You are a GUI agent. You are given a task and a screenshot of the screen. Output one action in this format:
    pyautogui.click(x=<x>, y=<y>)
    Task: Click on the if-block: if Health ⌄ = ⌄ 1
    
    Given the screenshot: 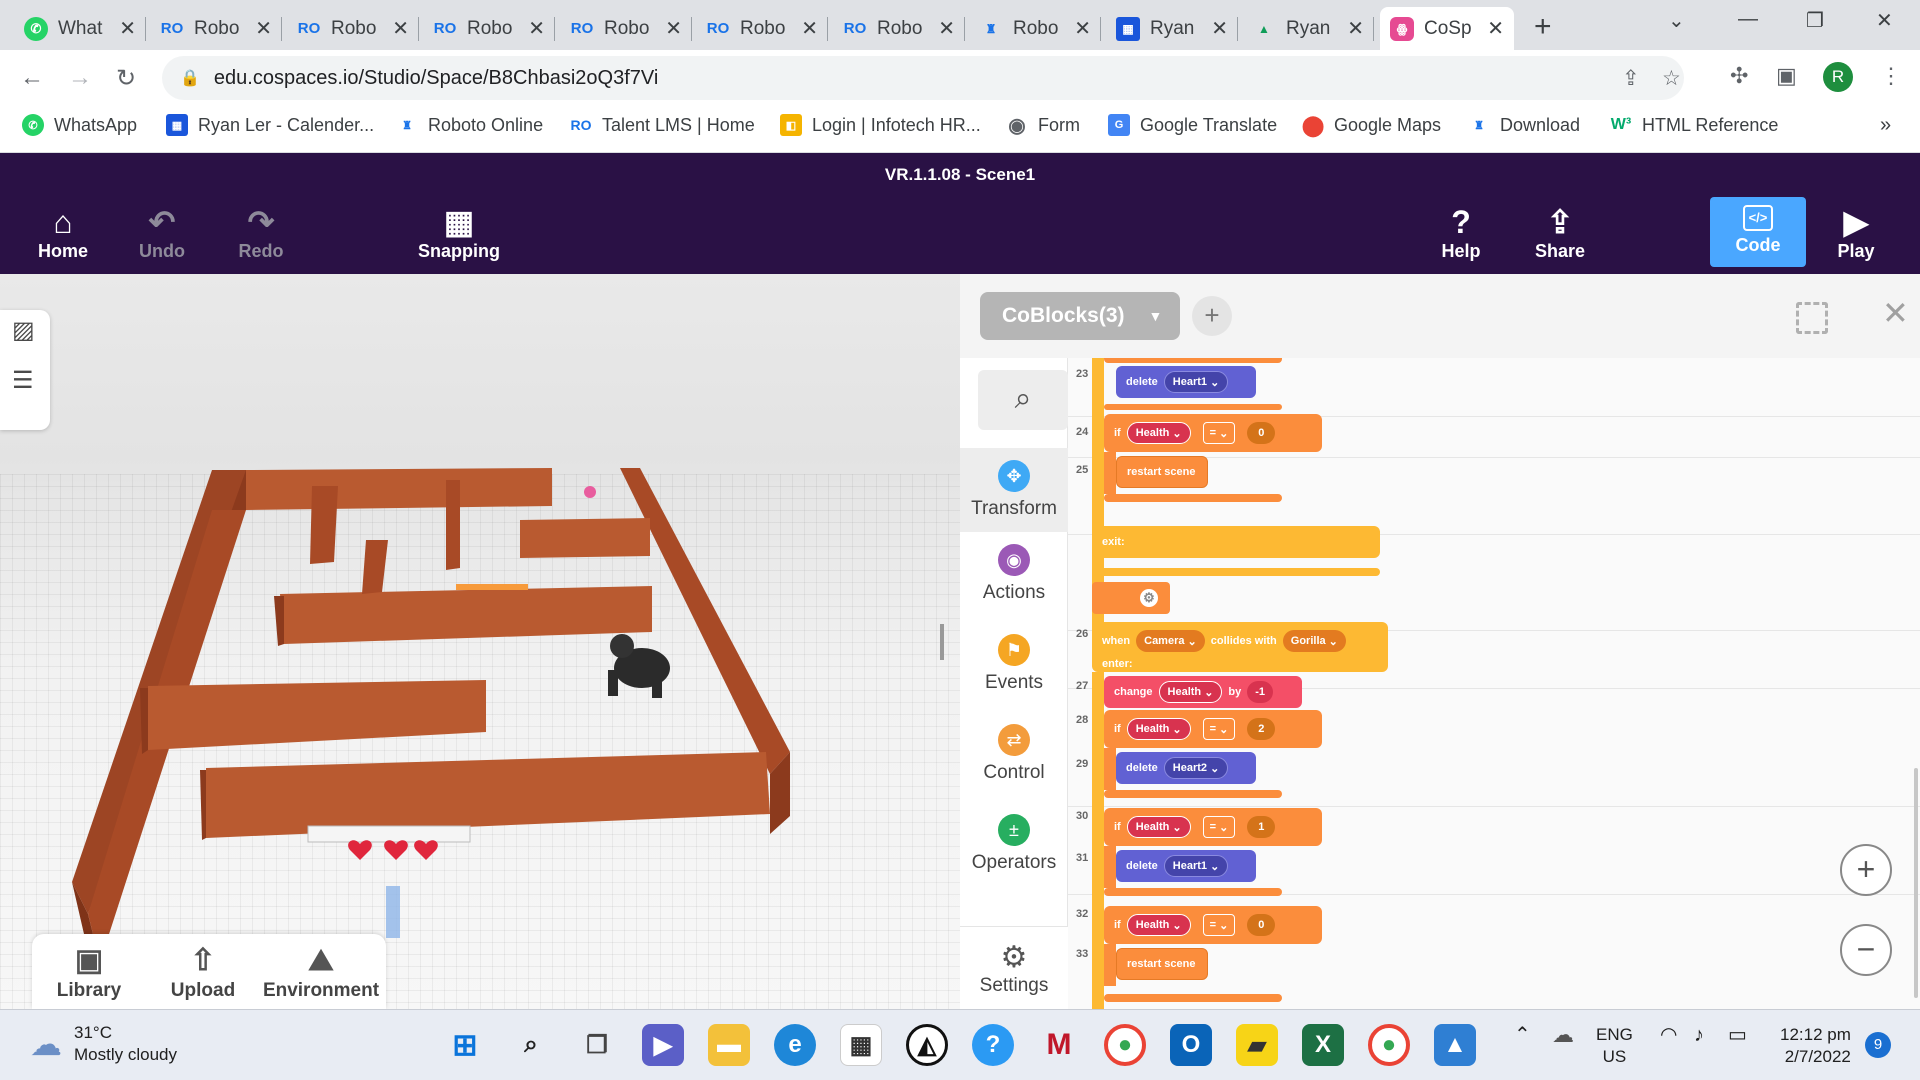 What is the action you would take?
    pyautogui.click(x=1213, y=827)
    